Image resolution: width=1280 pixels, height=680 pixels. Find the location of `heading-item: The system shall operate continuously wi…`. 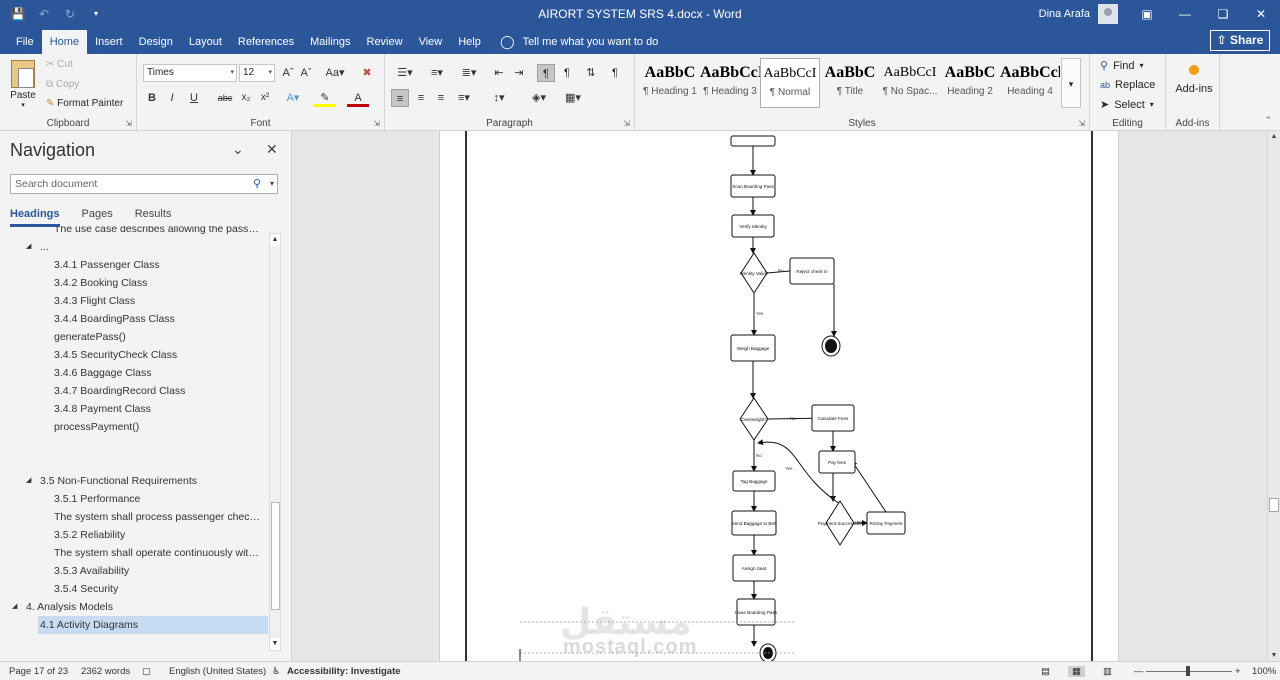

heading-item: The system shall operate continuously wi… is located at coordinates (134, 553).